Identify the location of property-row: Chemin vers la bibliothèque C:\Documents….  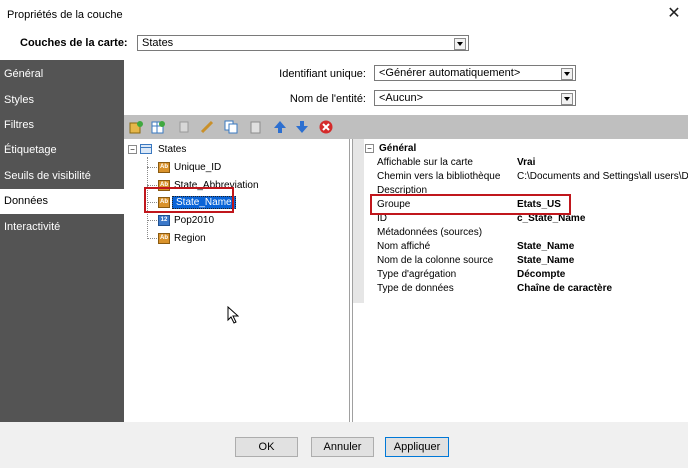
(520, 177).